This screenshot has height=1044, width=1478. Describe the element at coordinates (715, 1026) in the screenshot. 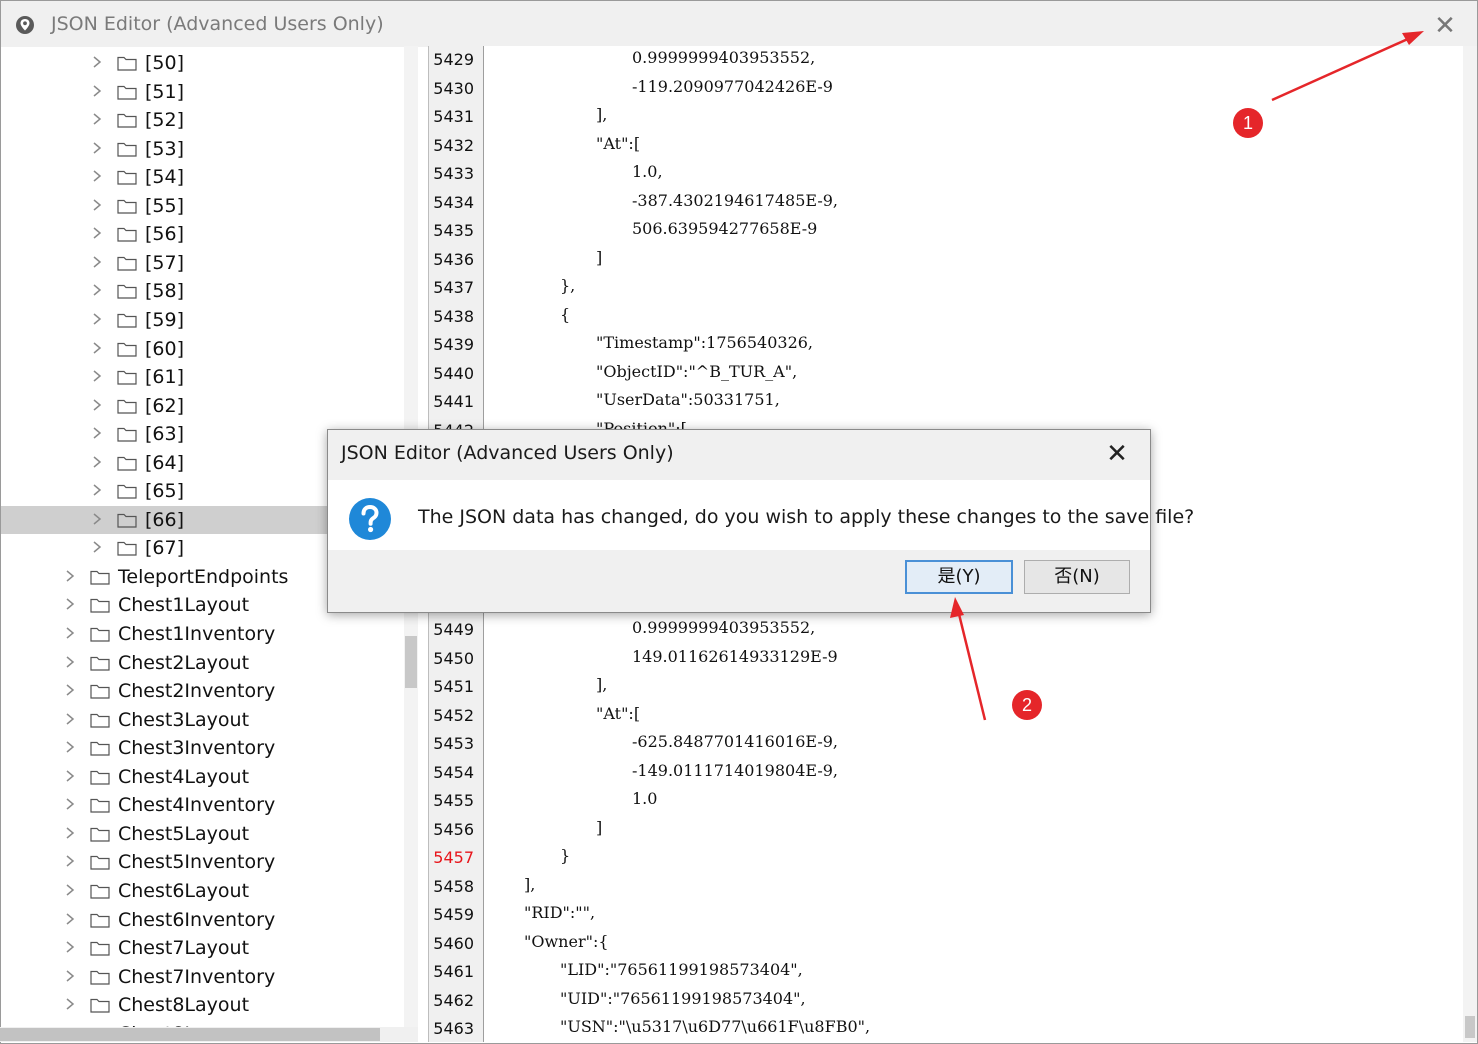

I see `code-line: "USN":"\u5317\u6D77\u661F\u8FB0",` at that location.